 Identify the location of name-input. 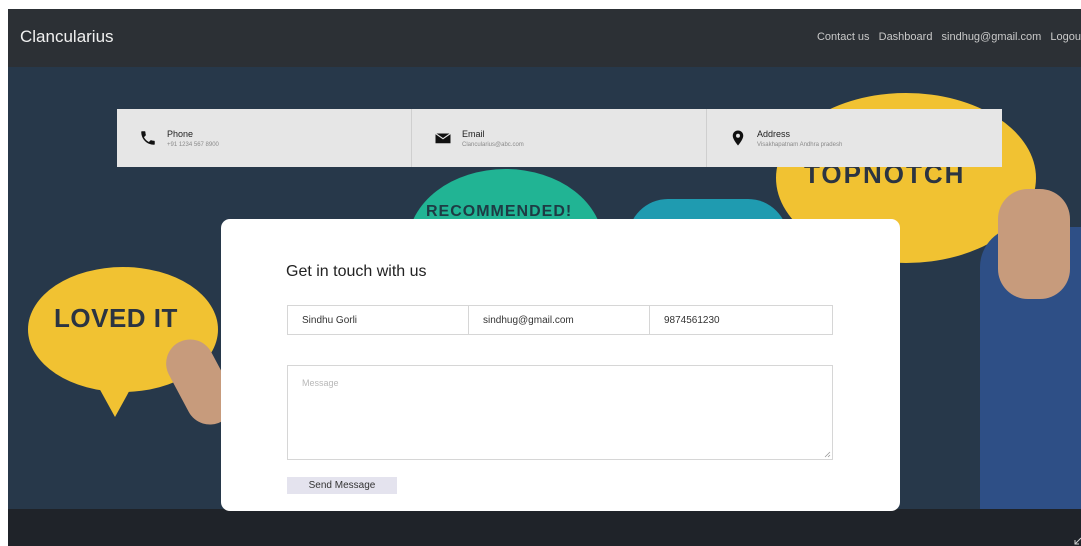
(378, 320).